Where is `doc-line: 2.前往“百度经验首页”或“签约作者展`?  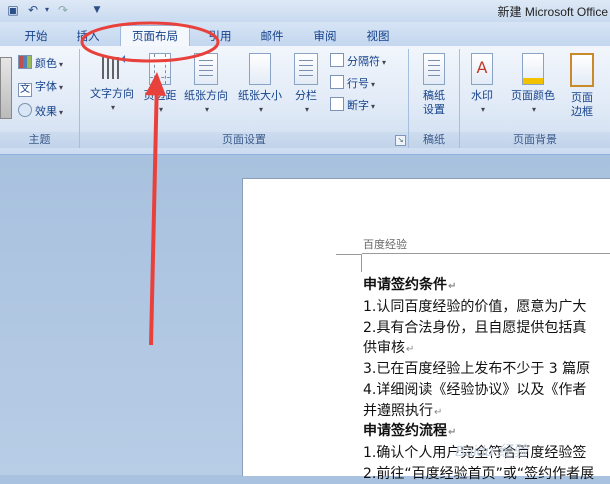 doc-line: 2.前往“百度经验首页”或“签约作者展 is located at coordinates (478, 474).